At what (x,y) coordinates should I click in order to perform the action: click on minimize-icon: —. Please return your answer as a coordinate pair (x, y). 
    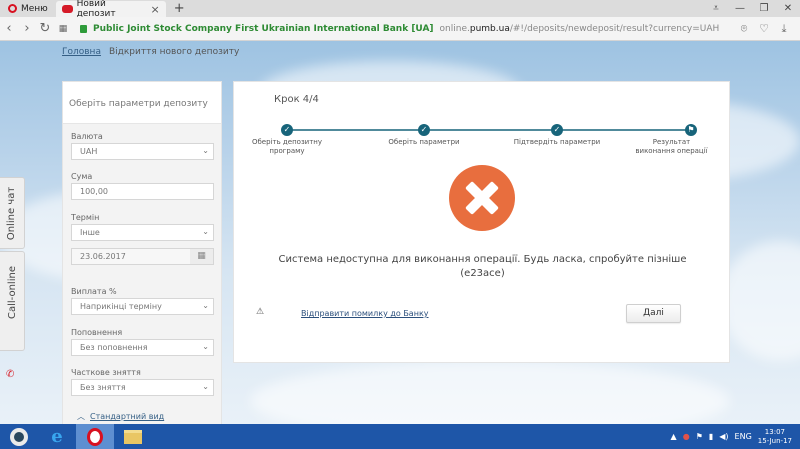
    Looking at the image, I should click on (740, 8).